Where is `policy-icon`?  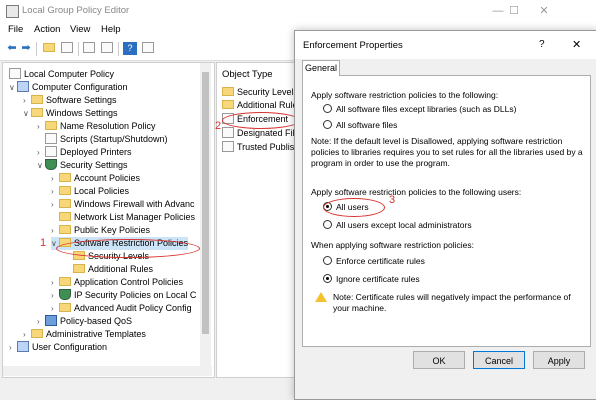 policy-icon is located at coordinates (228, 132).